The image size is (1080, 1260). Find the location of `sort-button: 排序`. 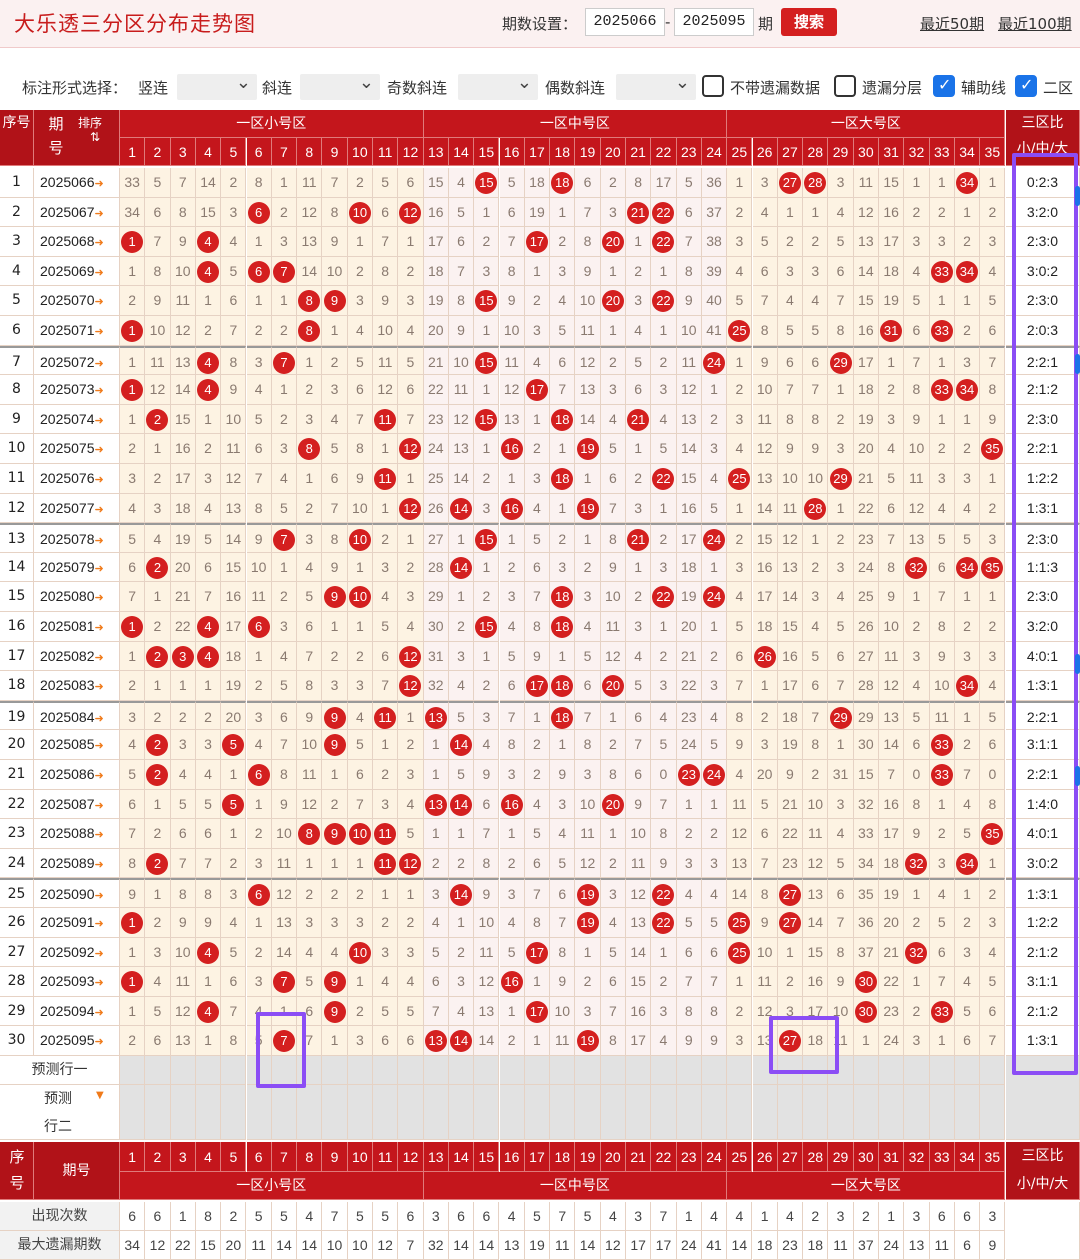

sort-button: 排序 is located at coordinates (90, 123).